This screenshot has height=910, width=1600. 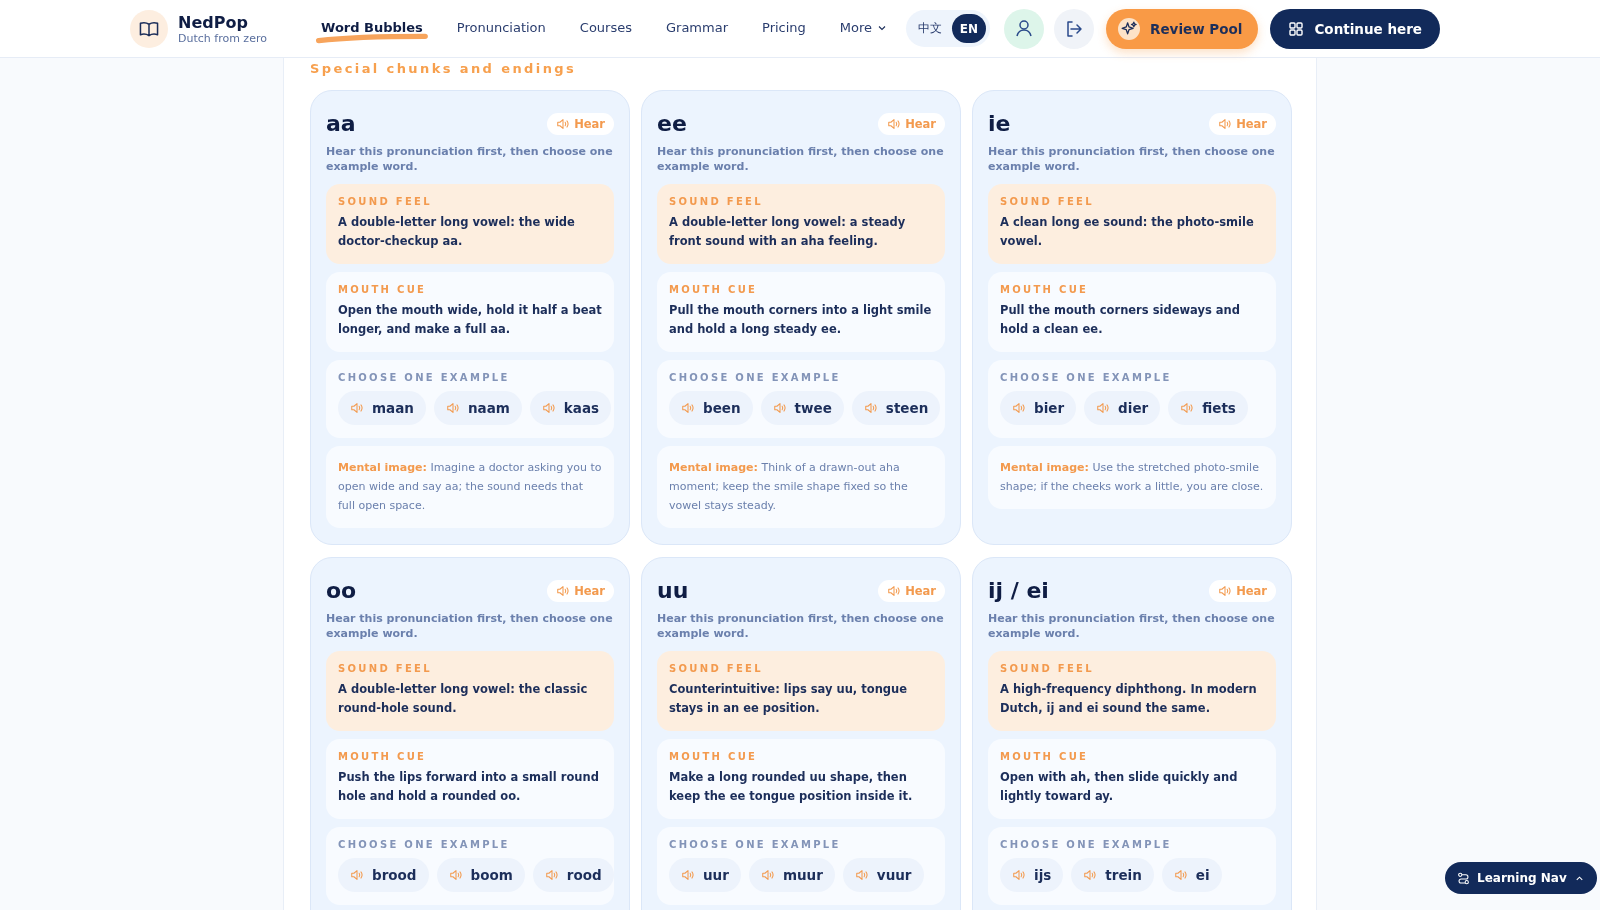 I want to click on example-word: trein, so click(x=1112, y=875).